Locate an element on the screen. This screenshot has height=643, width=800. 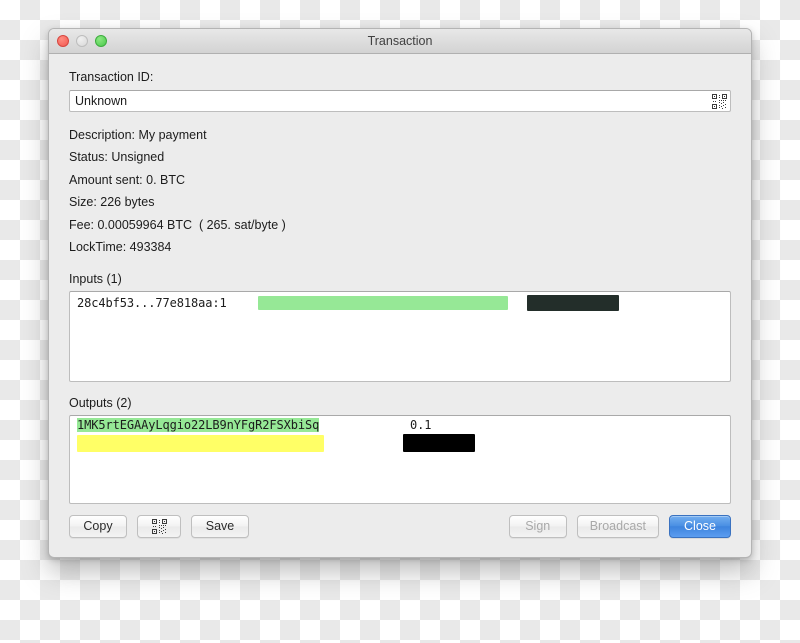
qr-code-button is located at coordinates (159, 526).